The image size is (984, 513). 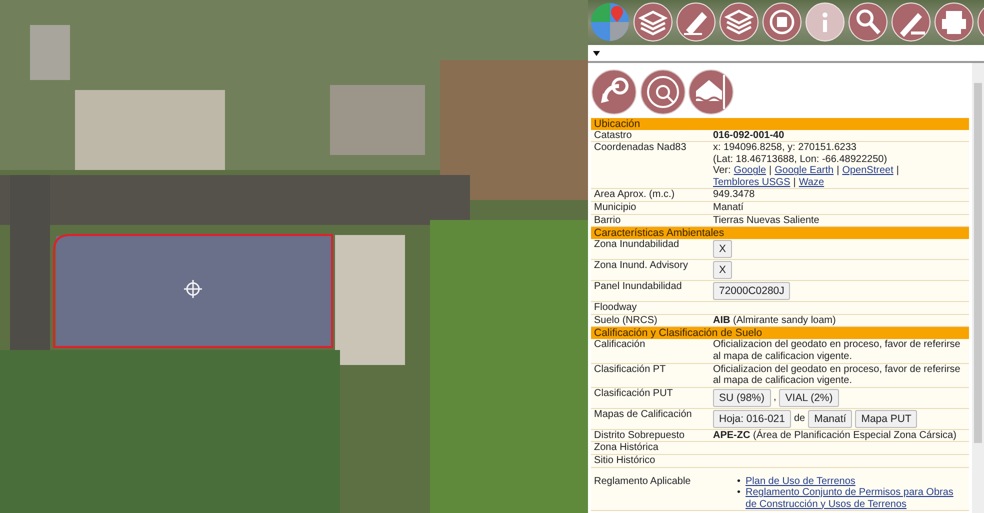 I want to click on field-label: Coordenadas Nad83, so click(x=640, y=149).